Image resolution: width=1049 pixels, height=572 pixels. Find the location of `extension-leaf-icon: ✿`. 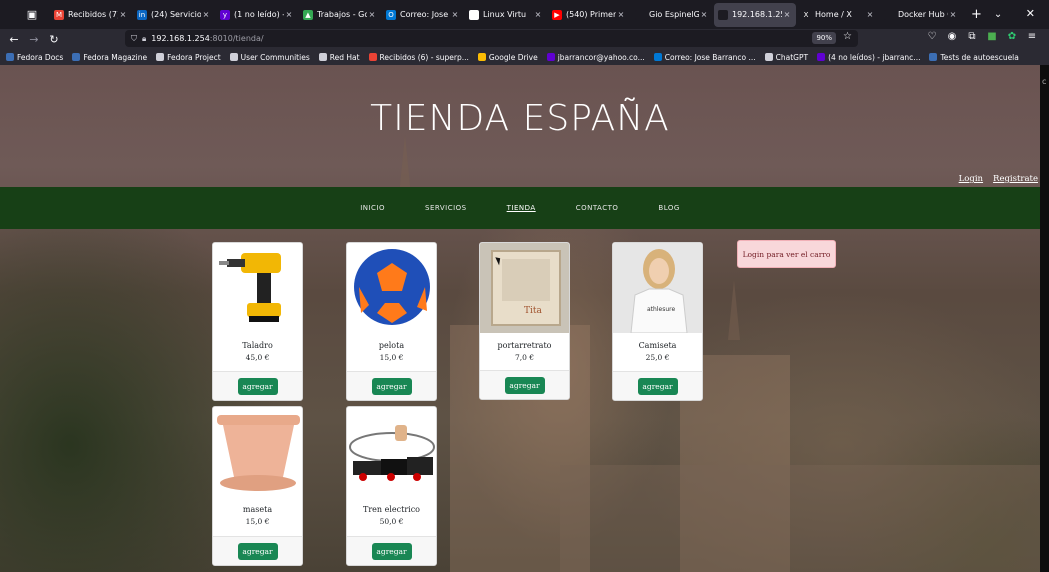

extension-leaf-icon: ✿ is located at coordinates (1012, 36).